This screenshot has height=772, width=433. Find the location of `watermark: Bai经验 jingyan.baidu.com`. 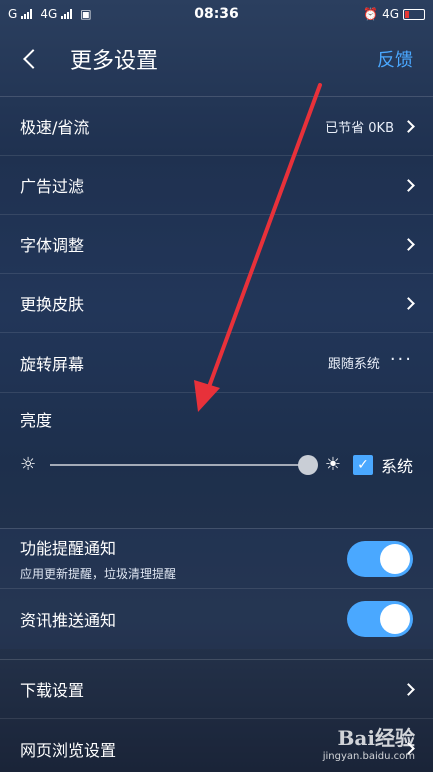

watermark: Bai经验 jingyan.baidu.com is located at coordinates (369, 742).